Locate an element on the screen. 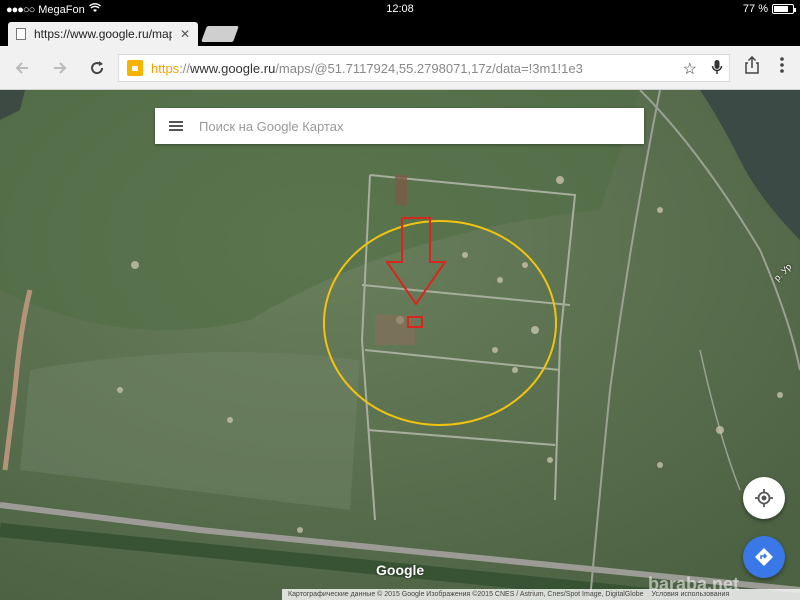 The height and width of the screenshot is (600, 800). map-search-box: Поиск на Google Картах is located at coordinates (399, 126).